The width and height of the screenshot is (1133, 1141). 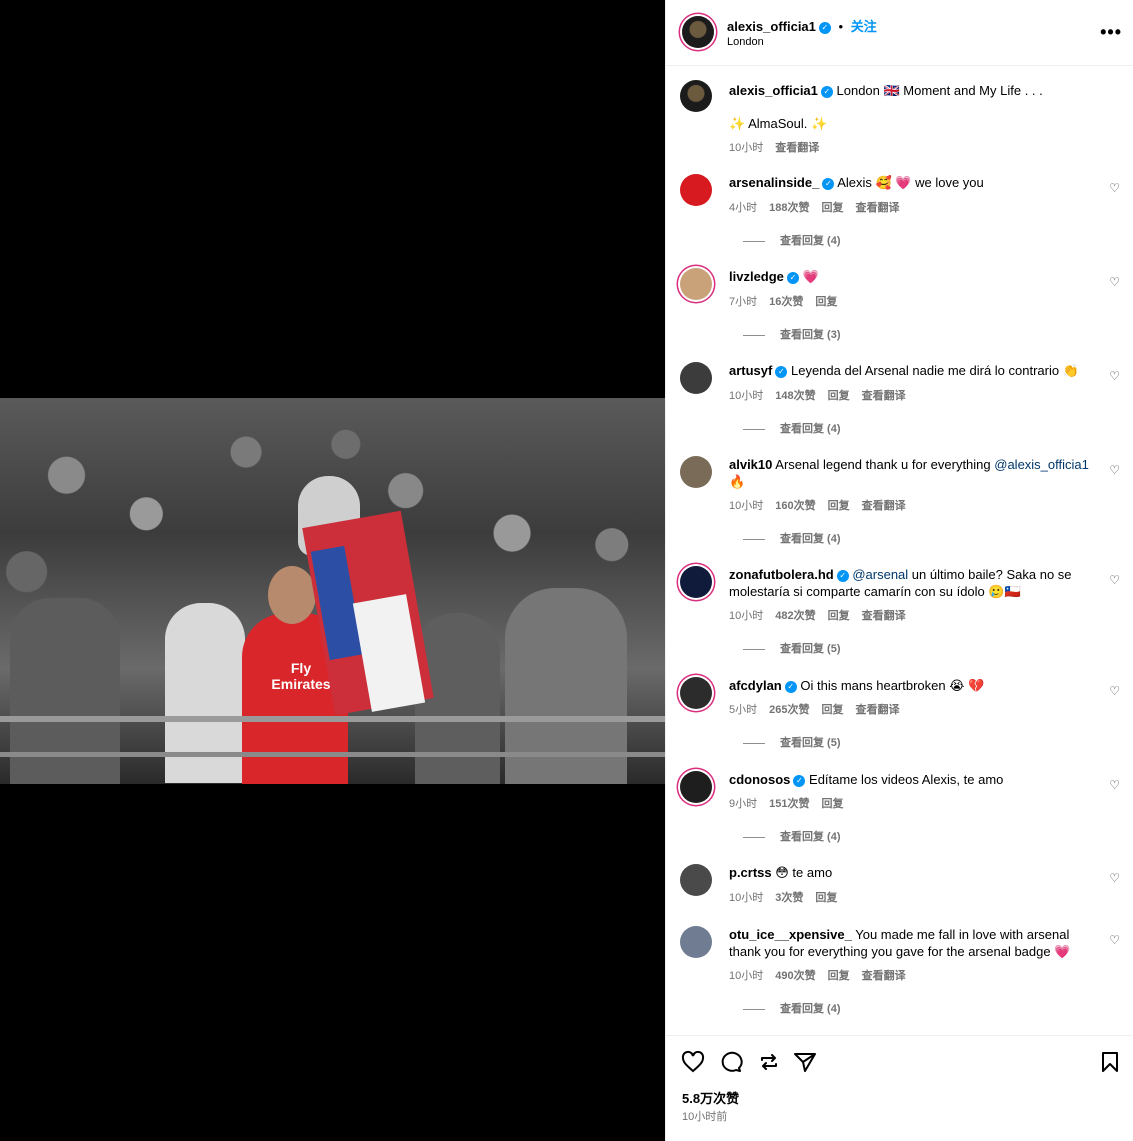 I want to click on comment-time: 7小时, so click(x=743, y=302).